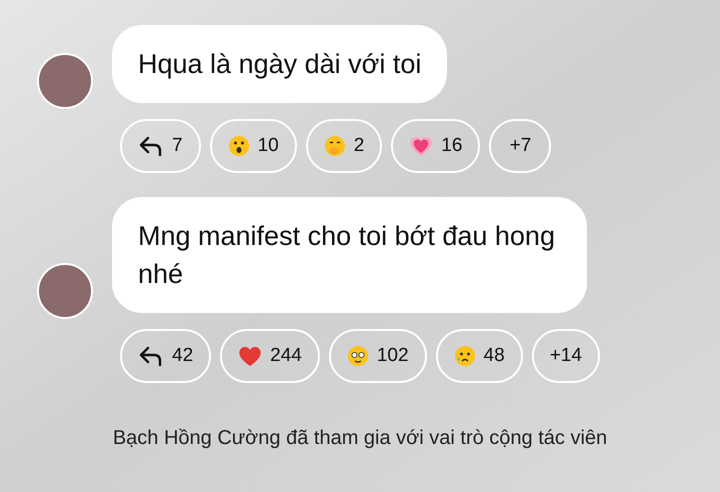  What do you see at coordinates (520, 146) in the screenshot?
I see `reaction-chip: +7` at bounding box center [520, 146].